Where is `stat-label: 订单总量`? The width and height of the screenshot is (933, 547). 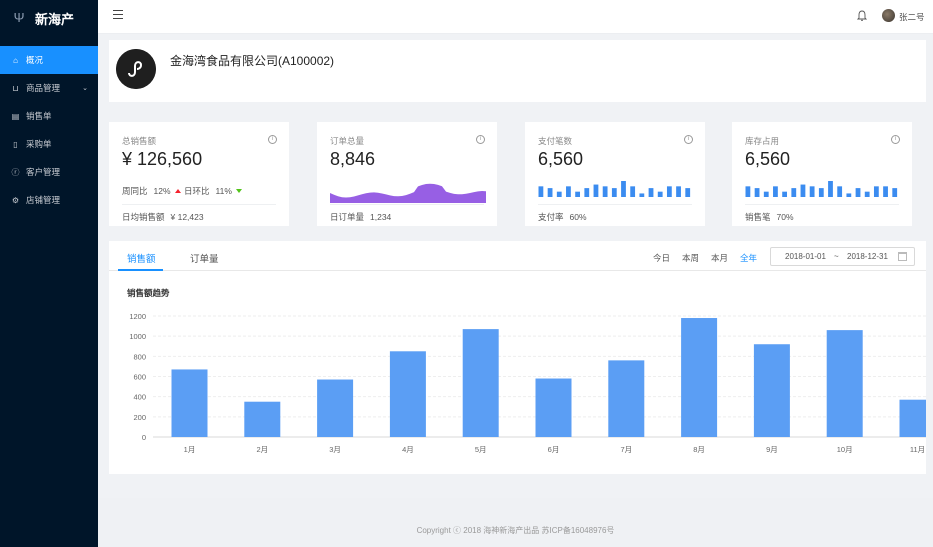 stat-label: 订单总量 is located at coordinates (347, 141).